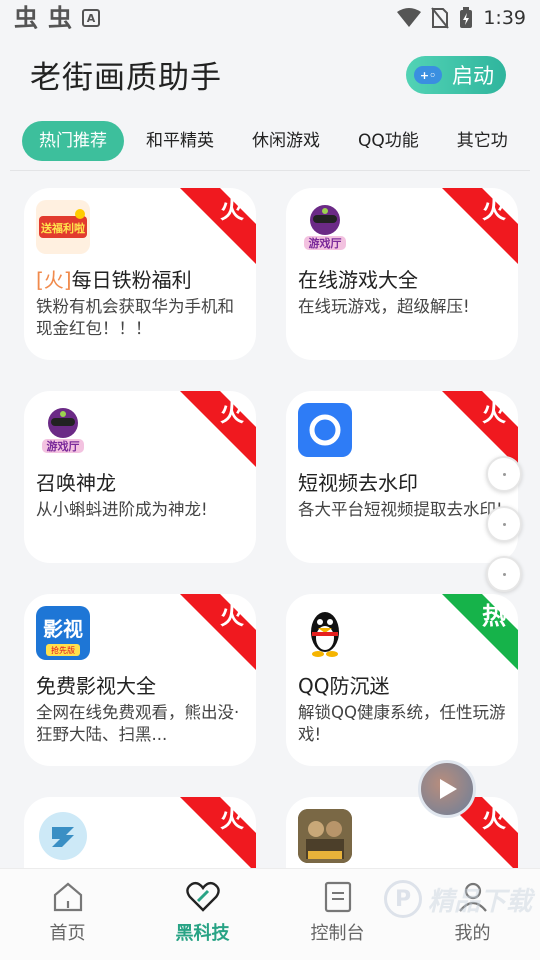  What do you see at coordinates (358, 483) in the screenshot?
I see `card-title: 短视频去水印` at bounding box center [358, 483].